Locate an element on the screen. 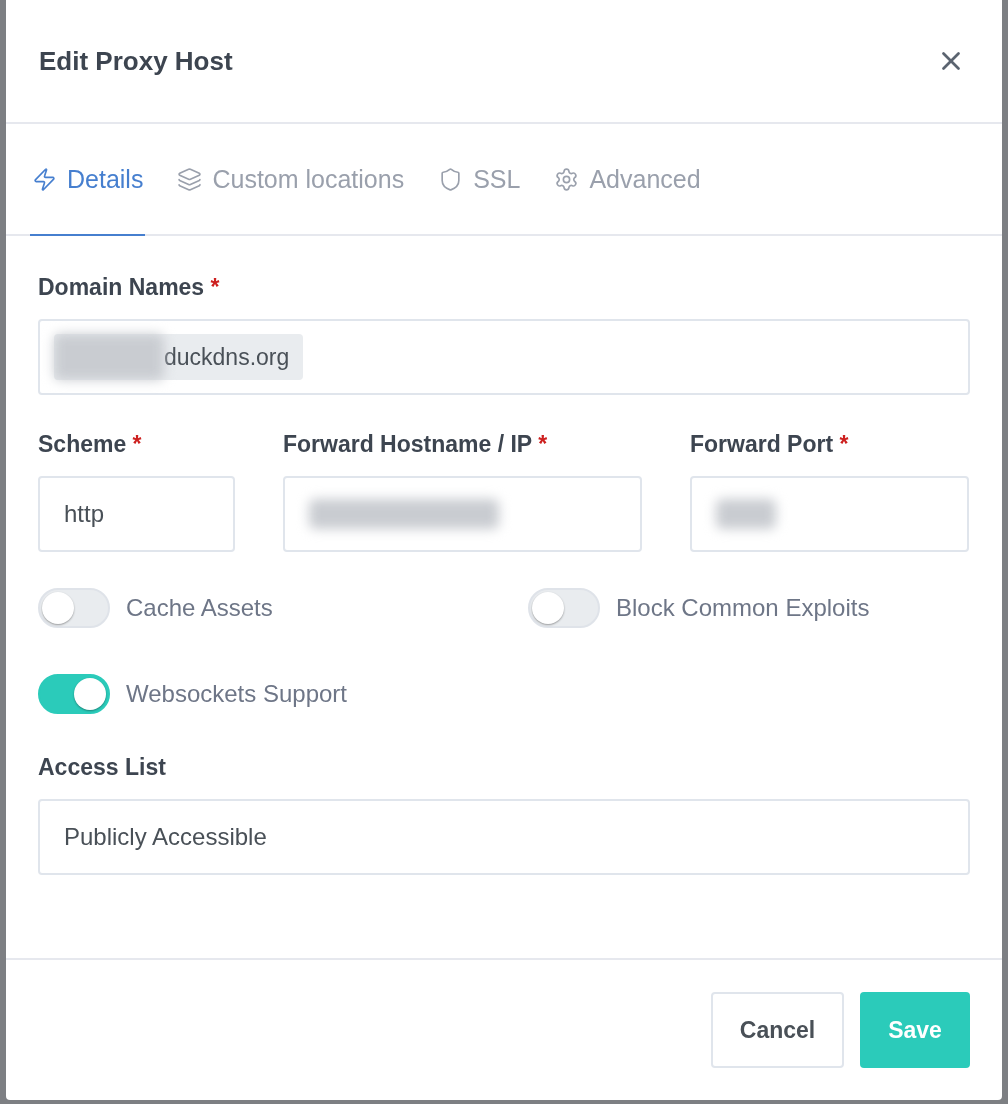  cancel-button: Cancel is located at coordinates (777, 1030).